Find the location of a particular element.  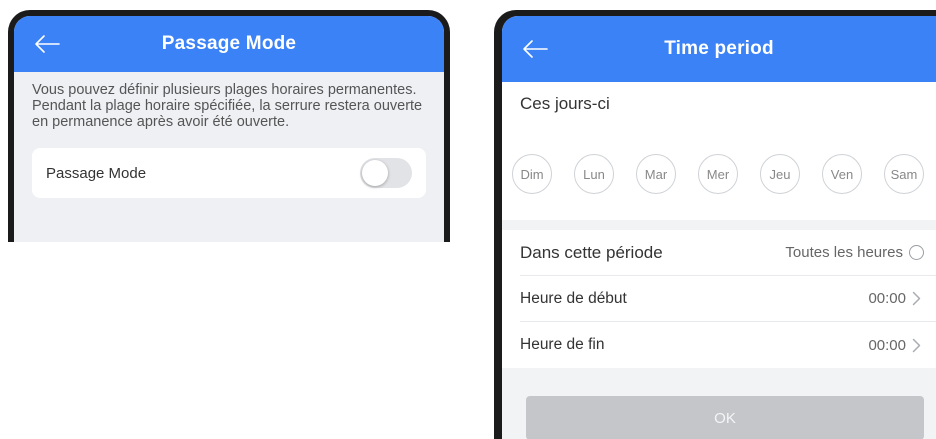

page-title: Passage Mode is located at coordinates (229, 43).